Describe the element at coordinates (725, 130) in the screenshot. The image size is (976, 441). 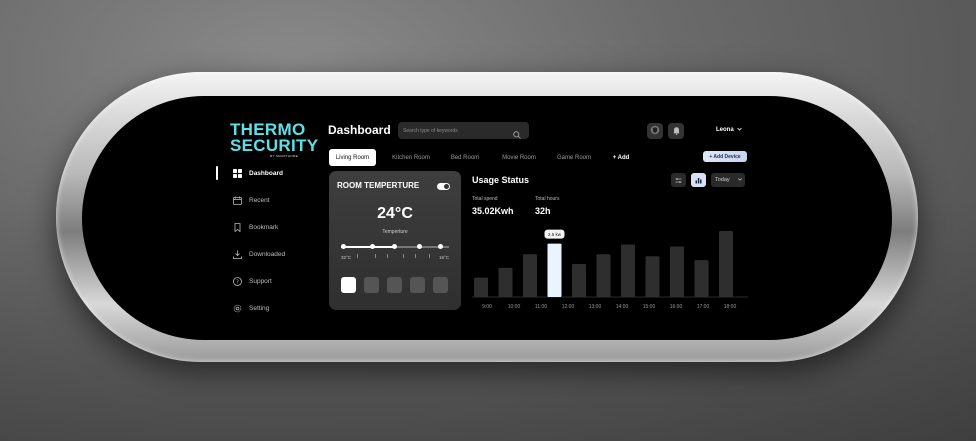
I see `user-name: Leona` at that location.